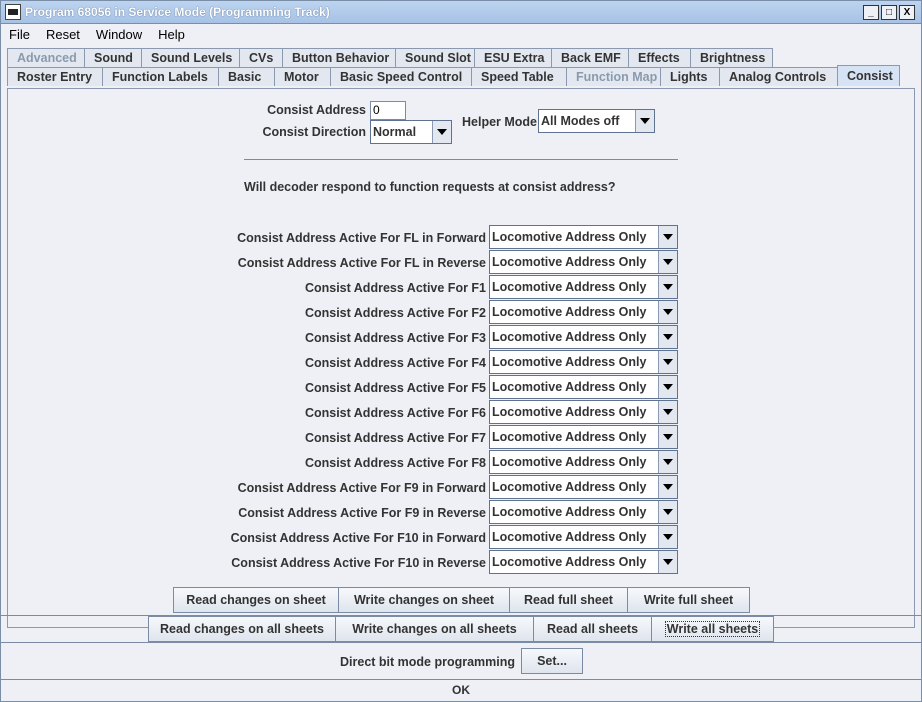  What do you see at coordinates (871, 12) in the screenshot?
I see `minimize-button: _` at bounding box center [871, 12].